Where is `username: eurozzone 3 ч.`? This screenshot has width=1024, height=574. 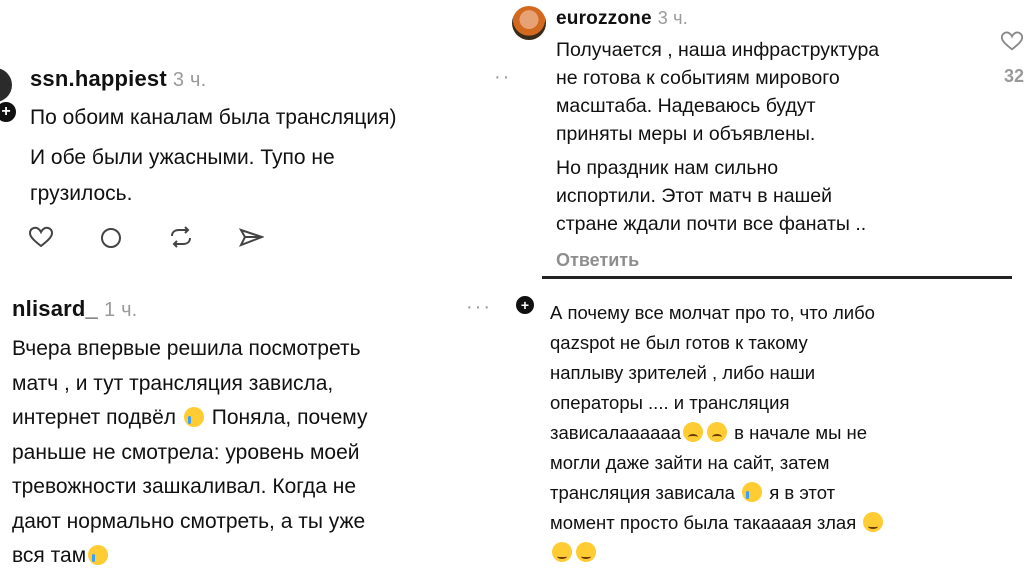 username: eurozzone 3 ч. is located at coordinates (622, 19).